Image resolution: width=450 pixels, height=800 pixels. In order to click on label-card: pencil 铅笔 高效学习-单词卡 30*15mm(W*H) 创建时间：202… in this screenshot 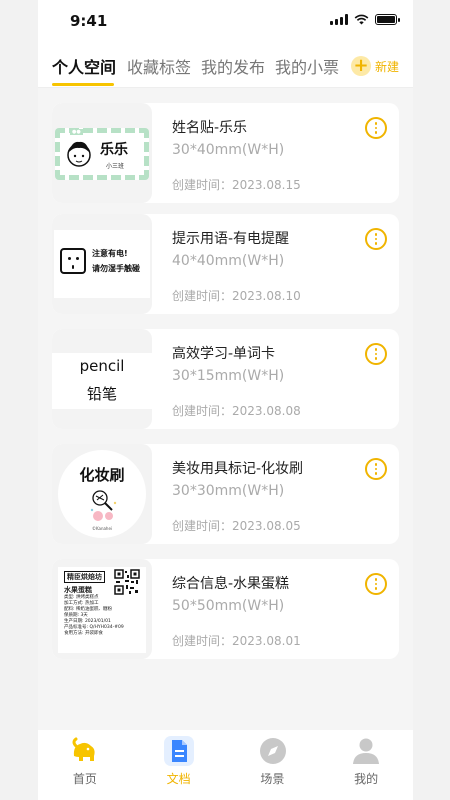, I will do `click(225, 379)`.